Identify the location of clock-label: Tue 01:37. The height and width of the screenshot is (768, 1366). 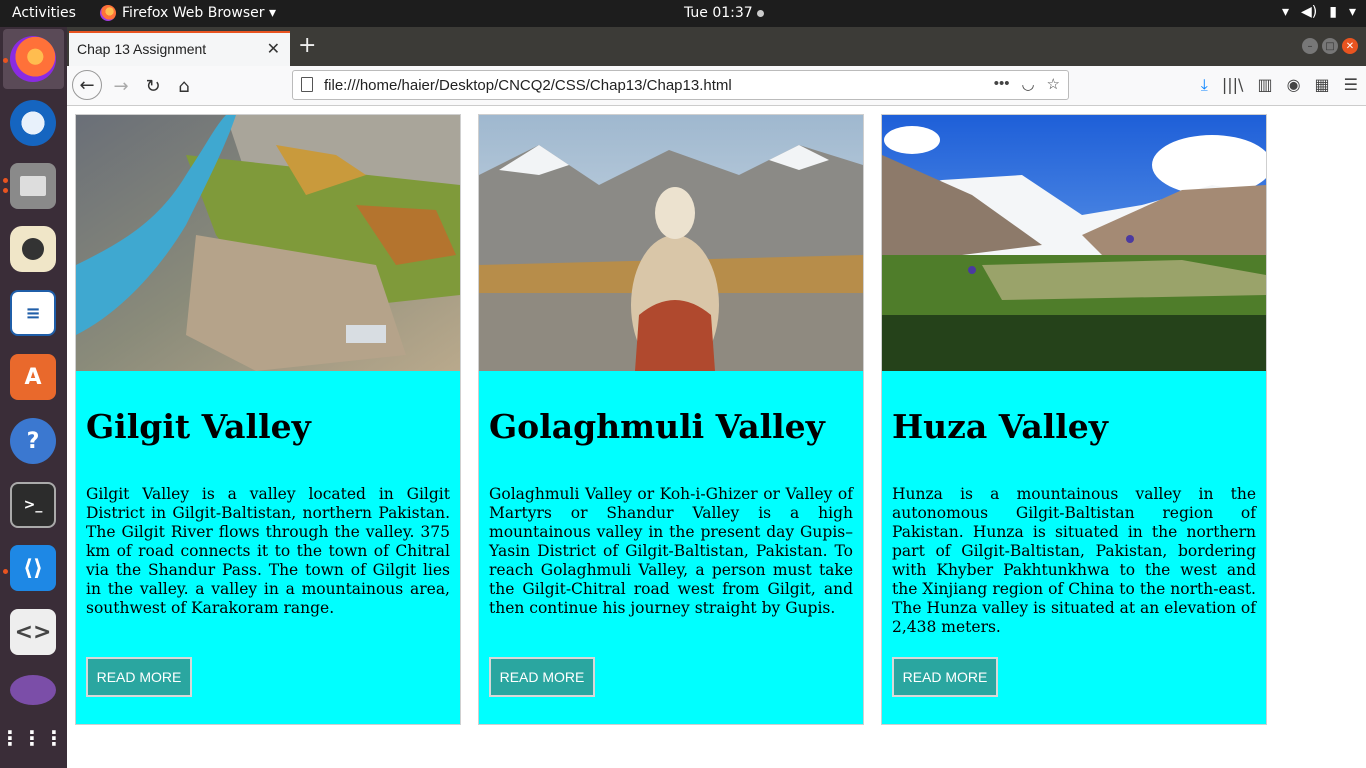
(718, 13).